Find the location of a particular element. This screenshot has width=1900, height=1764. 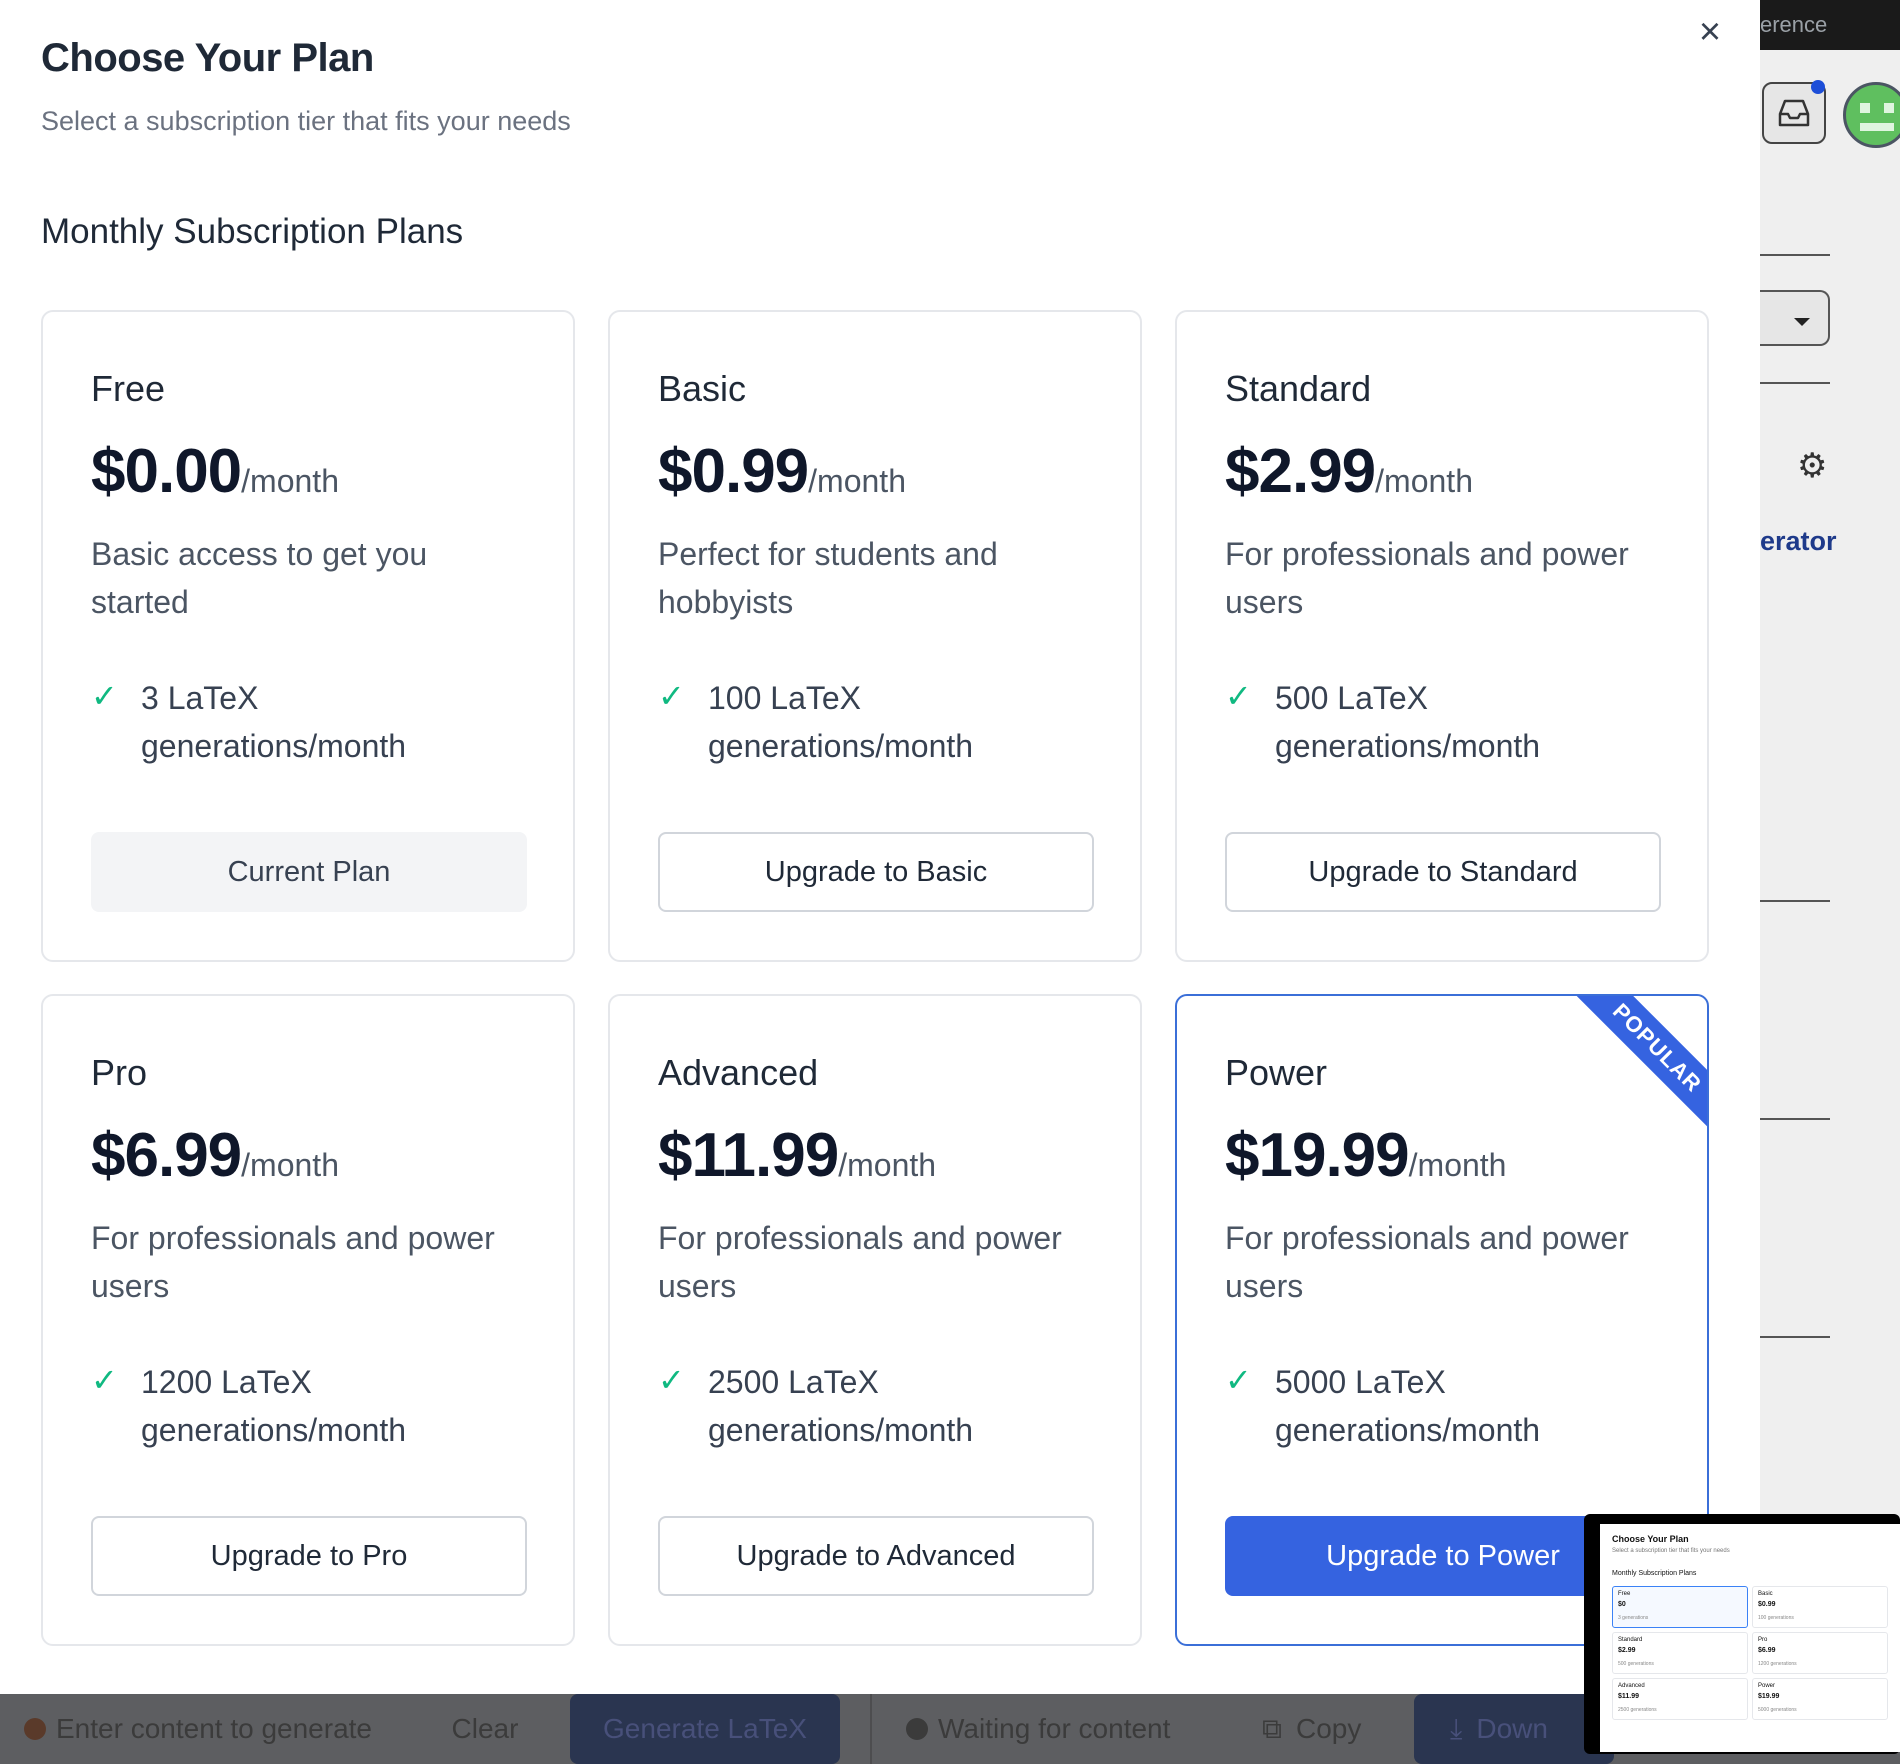

thumbnail-card: Power $19.99 5000 generations is located at coordinates (1820, 1699).